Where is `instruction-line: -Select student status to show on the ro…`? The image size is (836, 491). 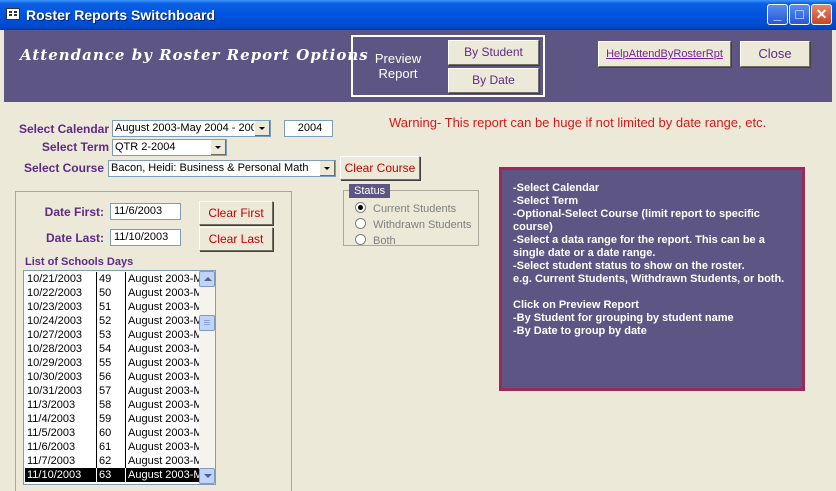 instruction-line: -Select student status to show on the ro… is located at coordinates (629, 266).